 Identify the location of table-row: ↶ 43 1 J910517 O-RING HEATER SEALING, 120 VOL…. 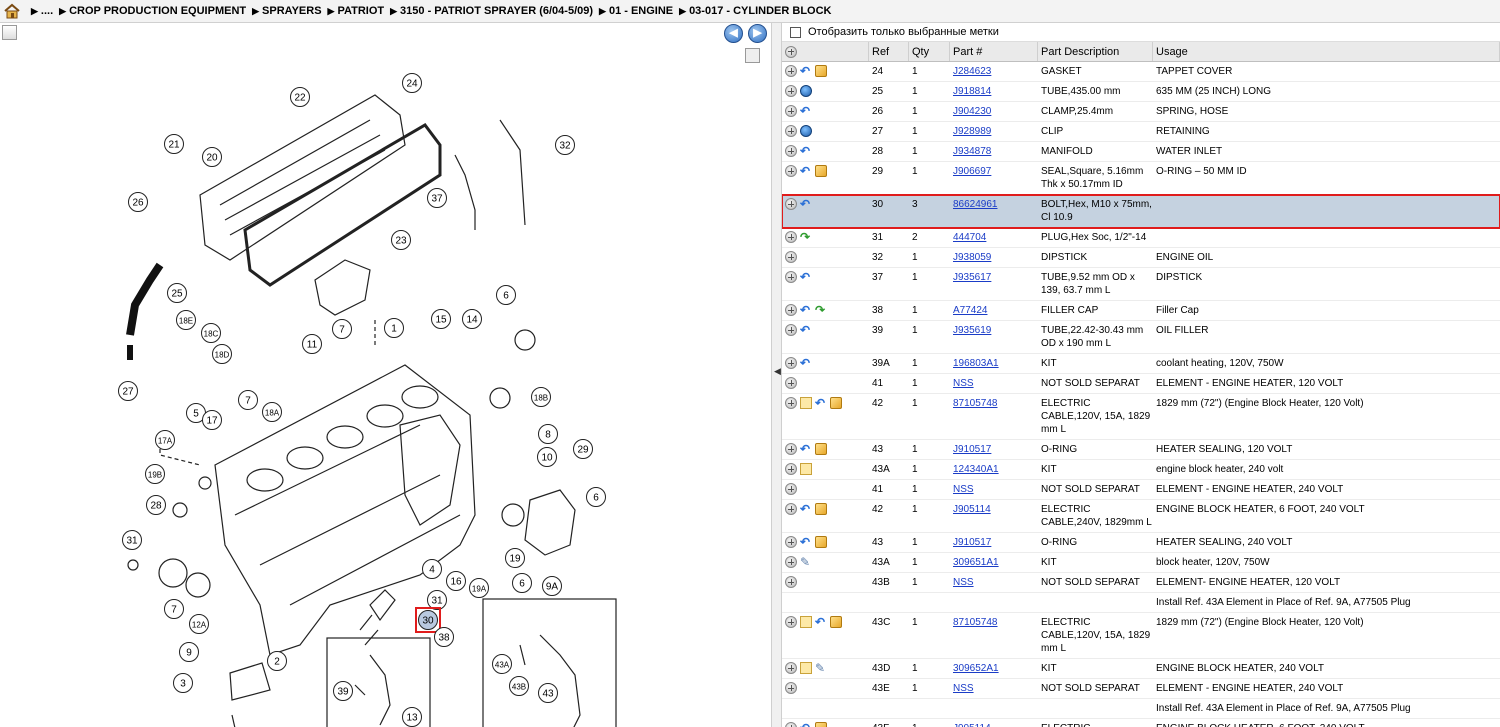
(1141, 450).